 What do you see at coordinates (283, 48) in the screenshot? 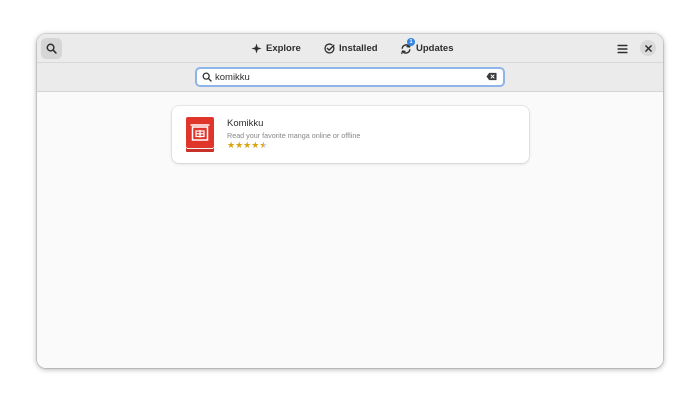
I see `tab-explore-label: Explore` at bounding box center [283, 48].